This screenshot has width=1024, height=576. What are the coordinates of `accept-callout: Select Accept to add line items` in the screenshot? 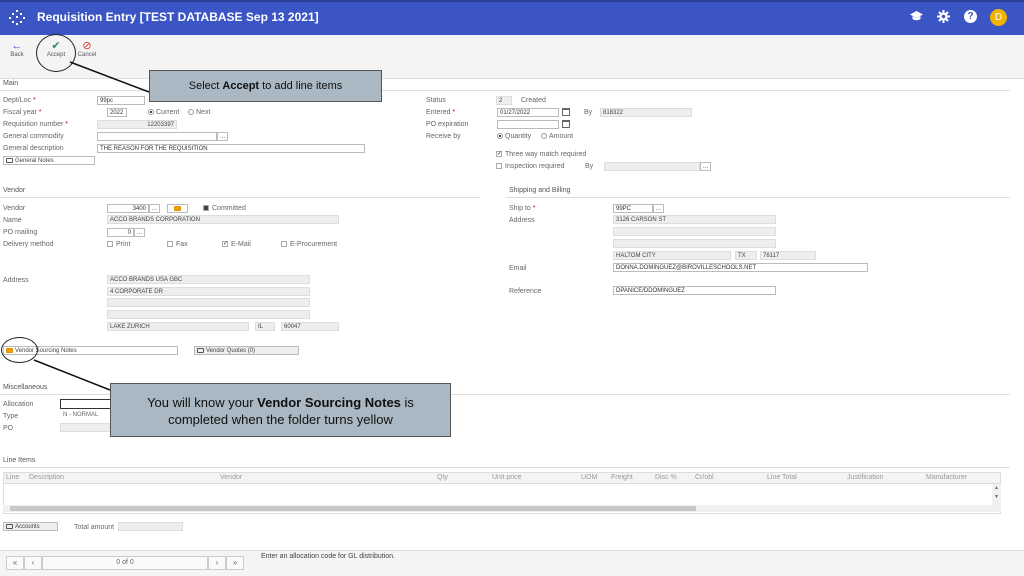 It's located at (265, 86).